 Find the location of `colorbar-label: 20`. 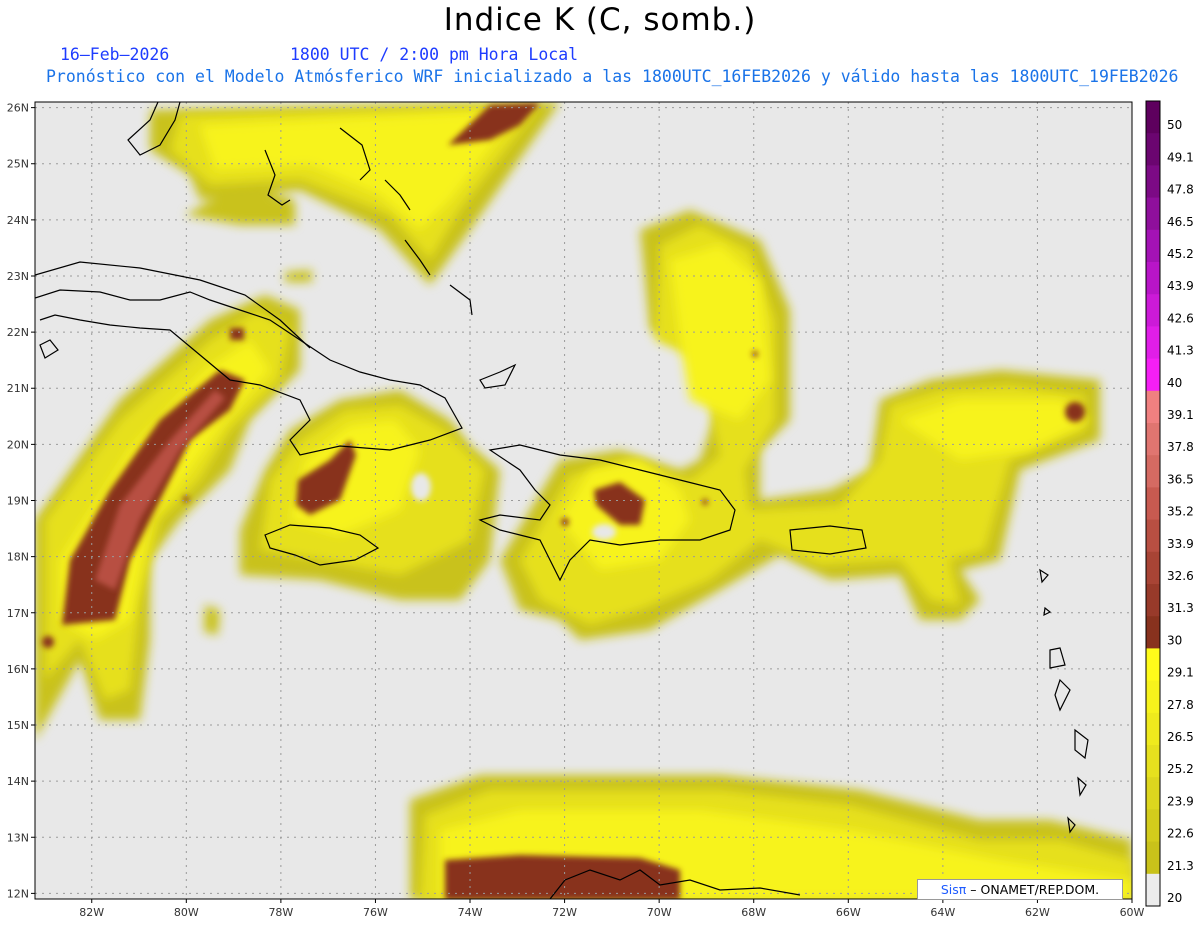

colorbar-label: 20 is located at coordinates (1174, 898).